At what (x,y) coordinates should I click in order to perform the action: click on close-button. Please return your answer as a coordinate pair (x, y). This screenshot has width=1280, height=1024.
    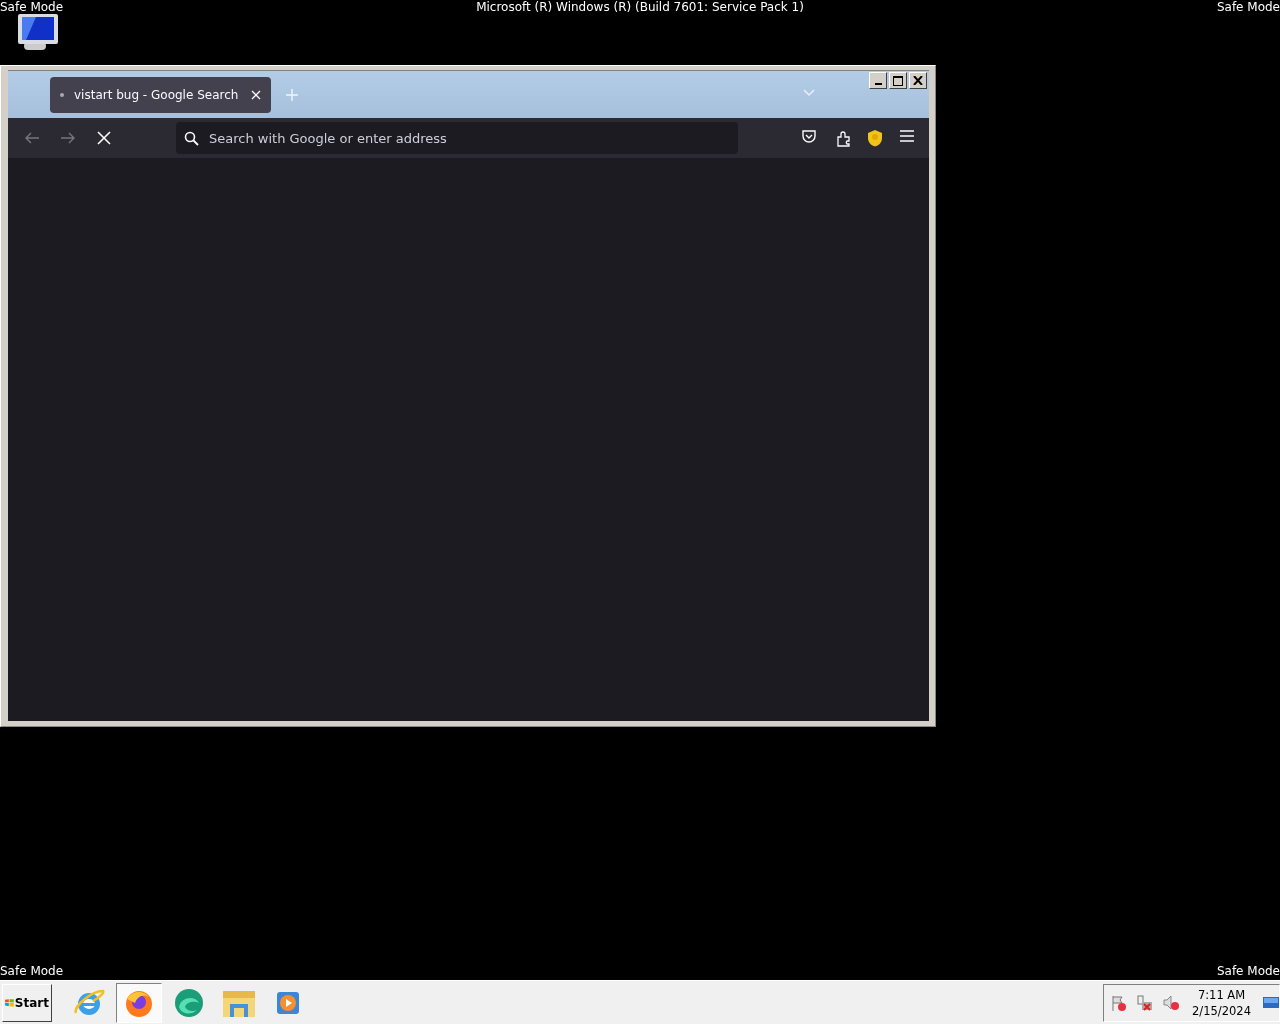
    Looking at the image, I should click on (918, 80).